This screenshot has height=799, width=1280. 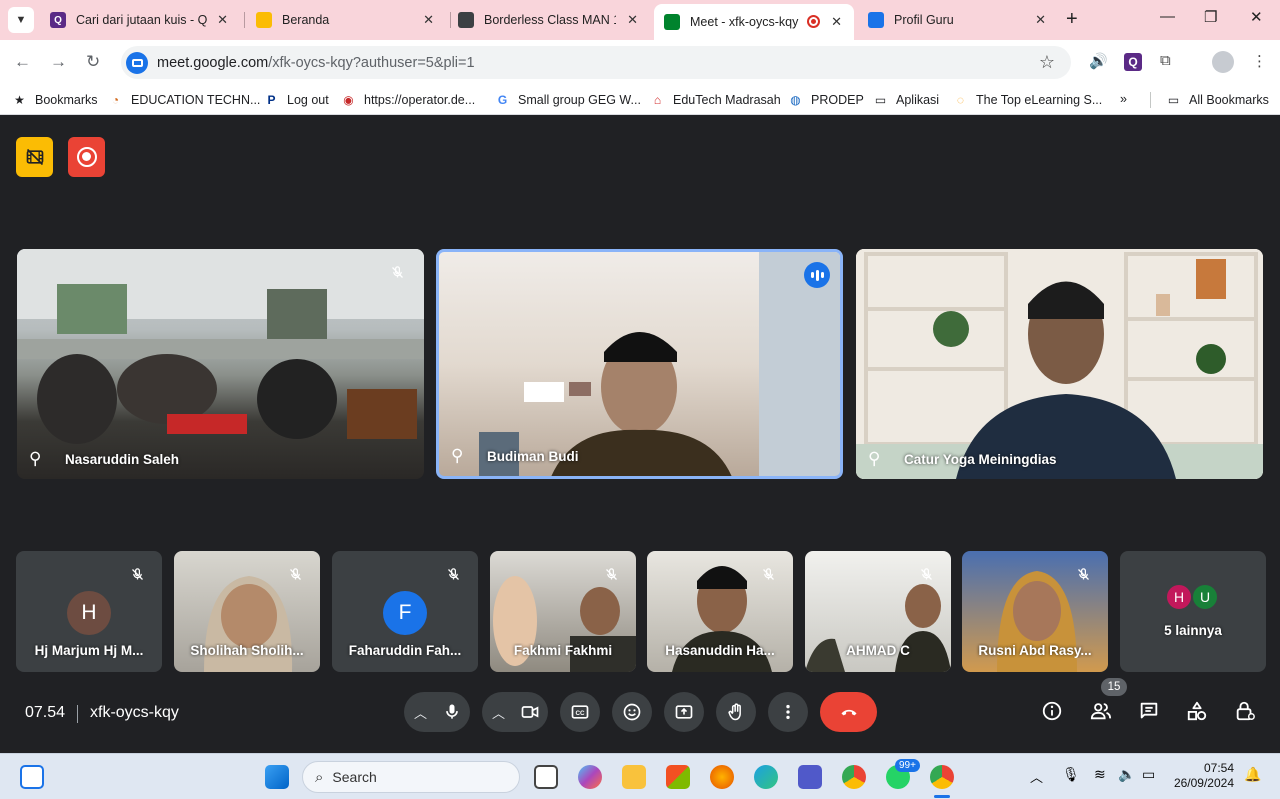 What do you see at coordinates (1101, 713) in the screenshot?
I see `people-icon` at bounding box center [1101, 713].